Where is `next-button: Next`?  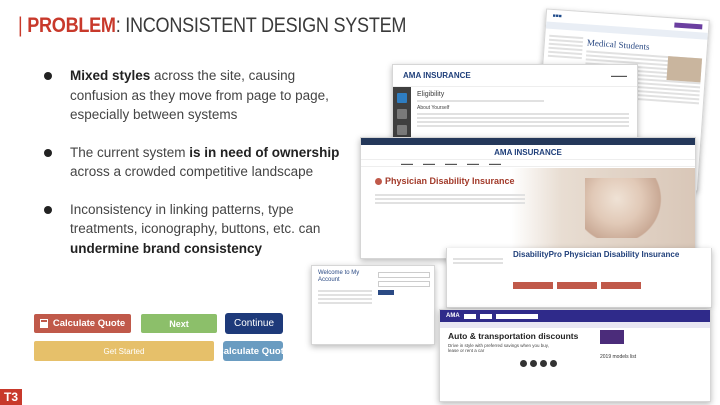 next-button: Next is located at coordinates (179, 323).